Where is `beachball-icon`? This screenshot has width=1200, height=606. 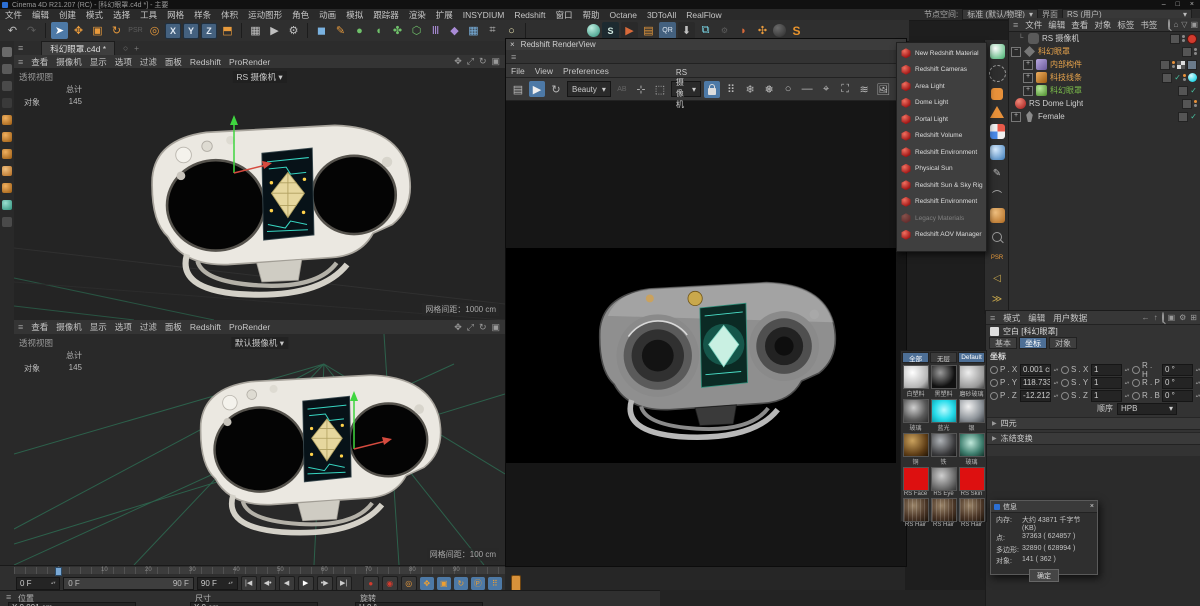
beachball-icon is located at coordinates (997, 131).